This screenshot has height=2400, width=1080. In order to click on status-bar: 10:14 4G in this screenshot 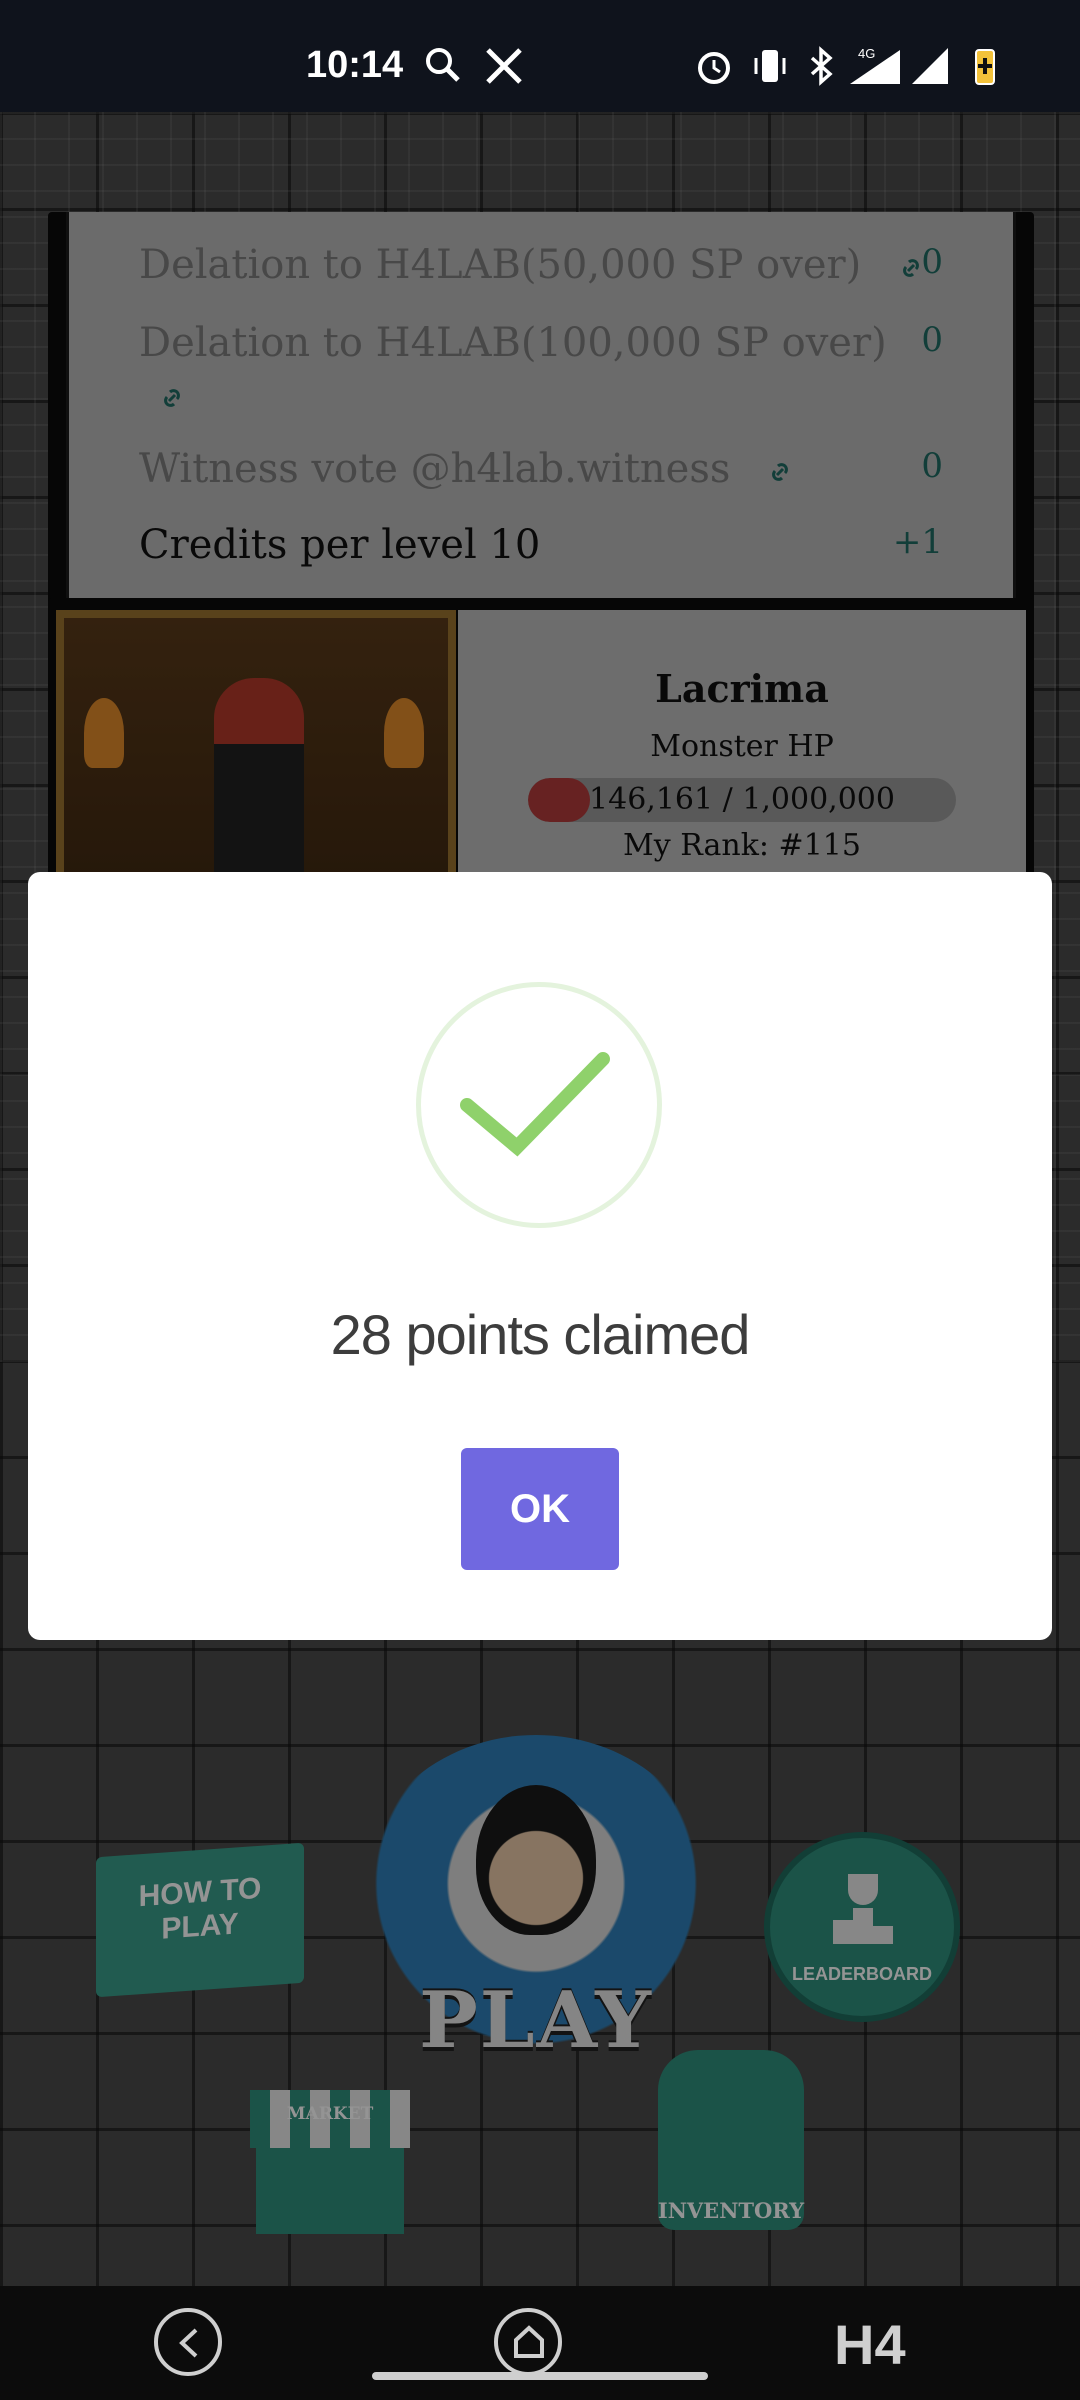, I will do `click(540, 56)`.